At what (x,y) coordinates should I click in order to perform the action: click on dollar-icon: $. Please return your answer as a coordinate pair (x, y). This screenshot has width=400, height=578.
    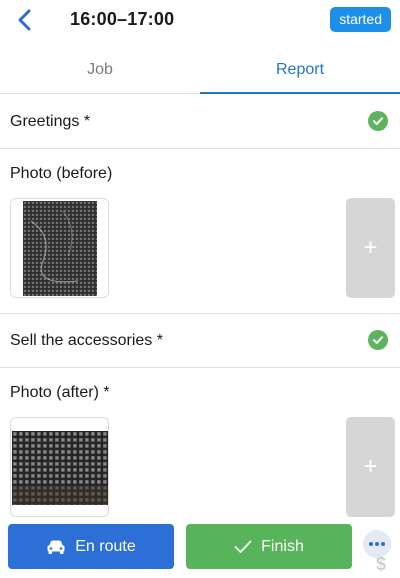
    Looking at the image, I should click on (381, 564).